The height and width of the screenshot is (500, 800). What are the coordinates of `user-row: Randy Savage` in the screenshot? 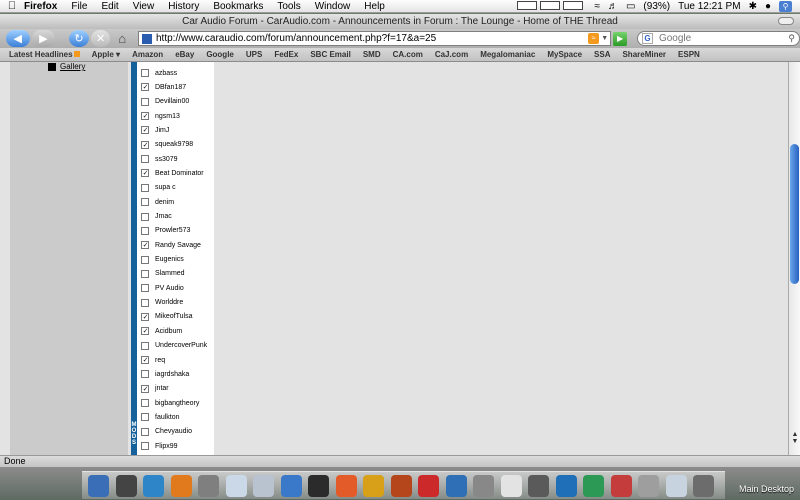 It's located at (177, 245).